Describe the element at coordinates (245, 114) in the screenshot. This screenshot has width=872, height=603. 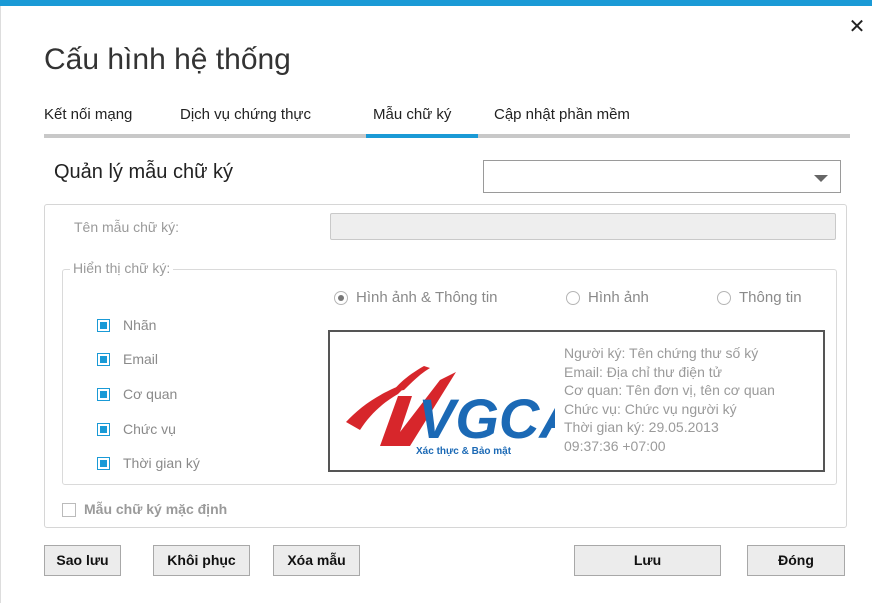
I see `tab-certification-service: Dịch vụ chứng thực` at that location.